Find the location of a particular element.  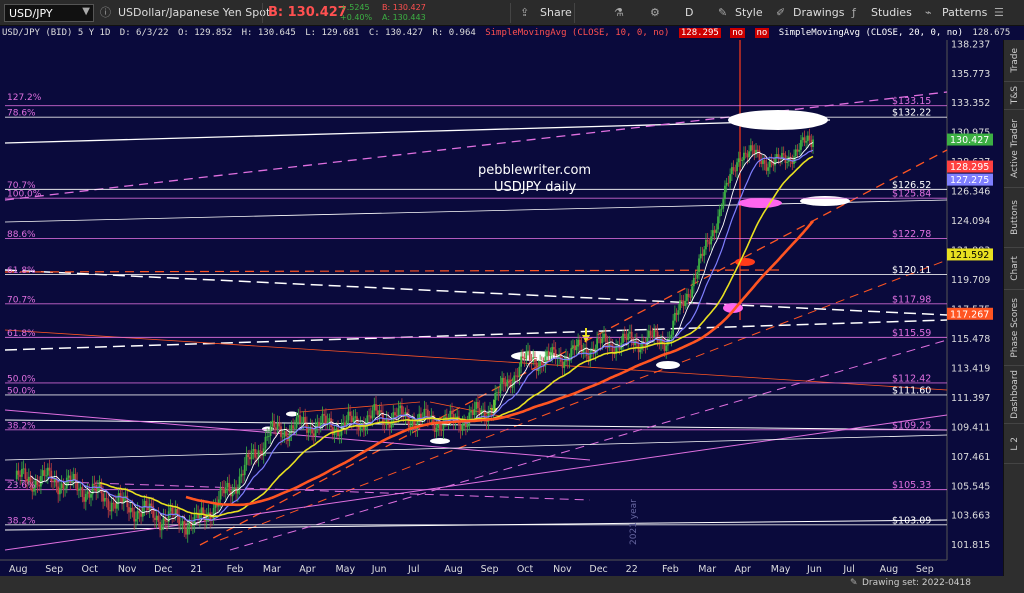

studies-icon: ƒ is located at coordinates (854, 13).